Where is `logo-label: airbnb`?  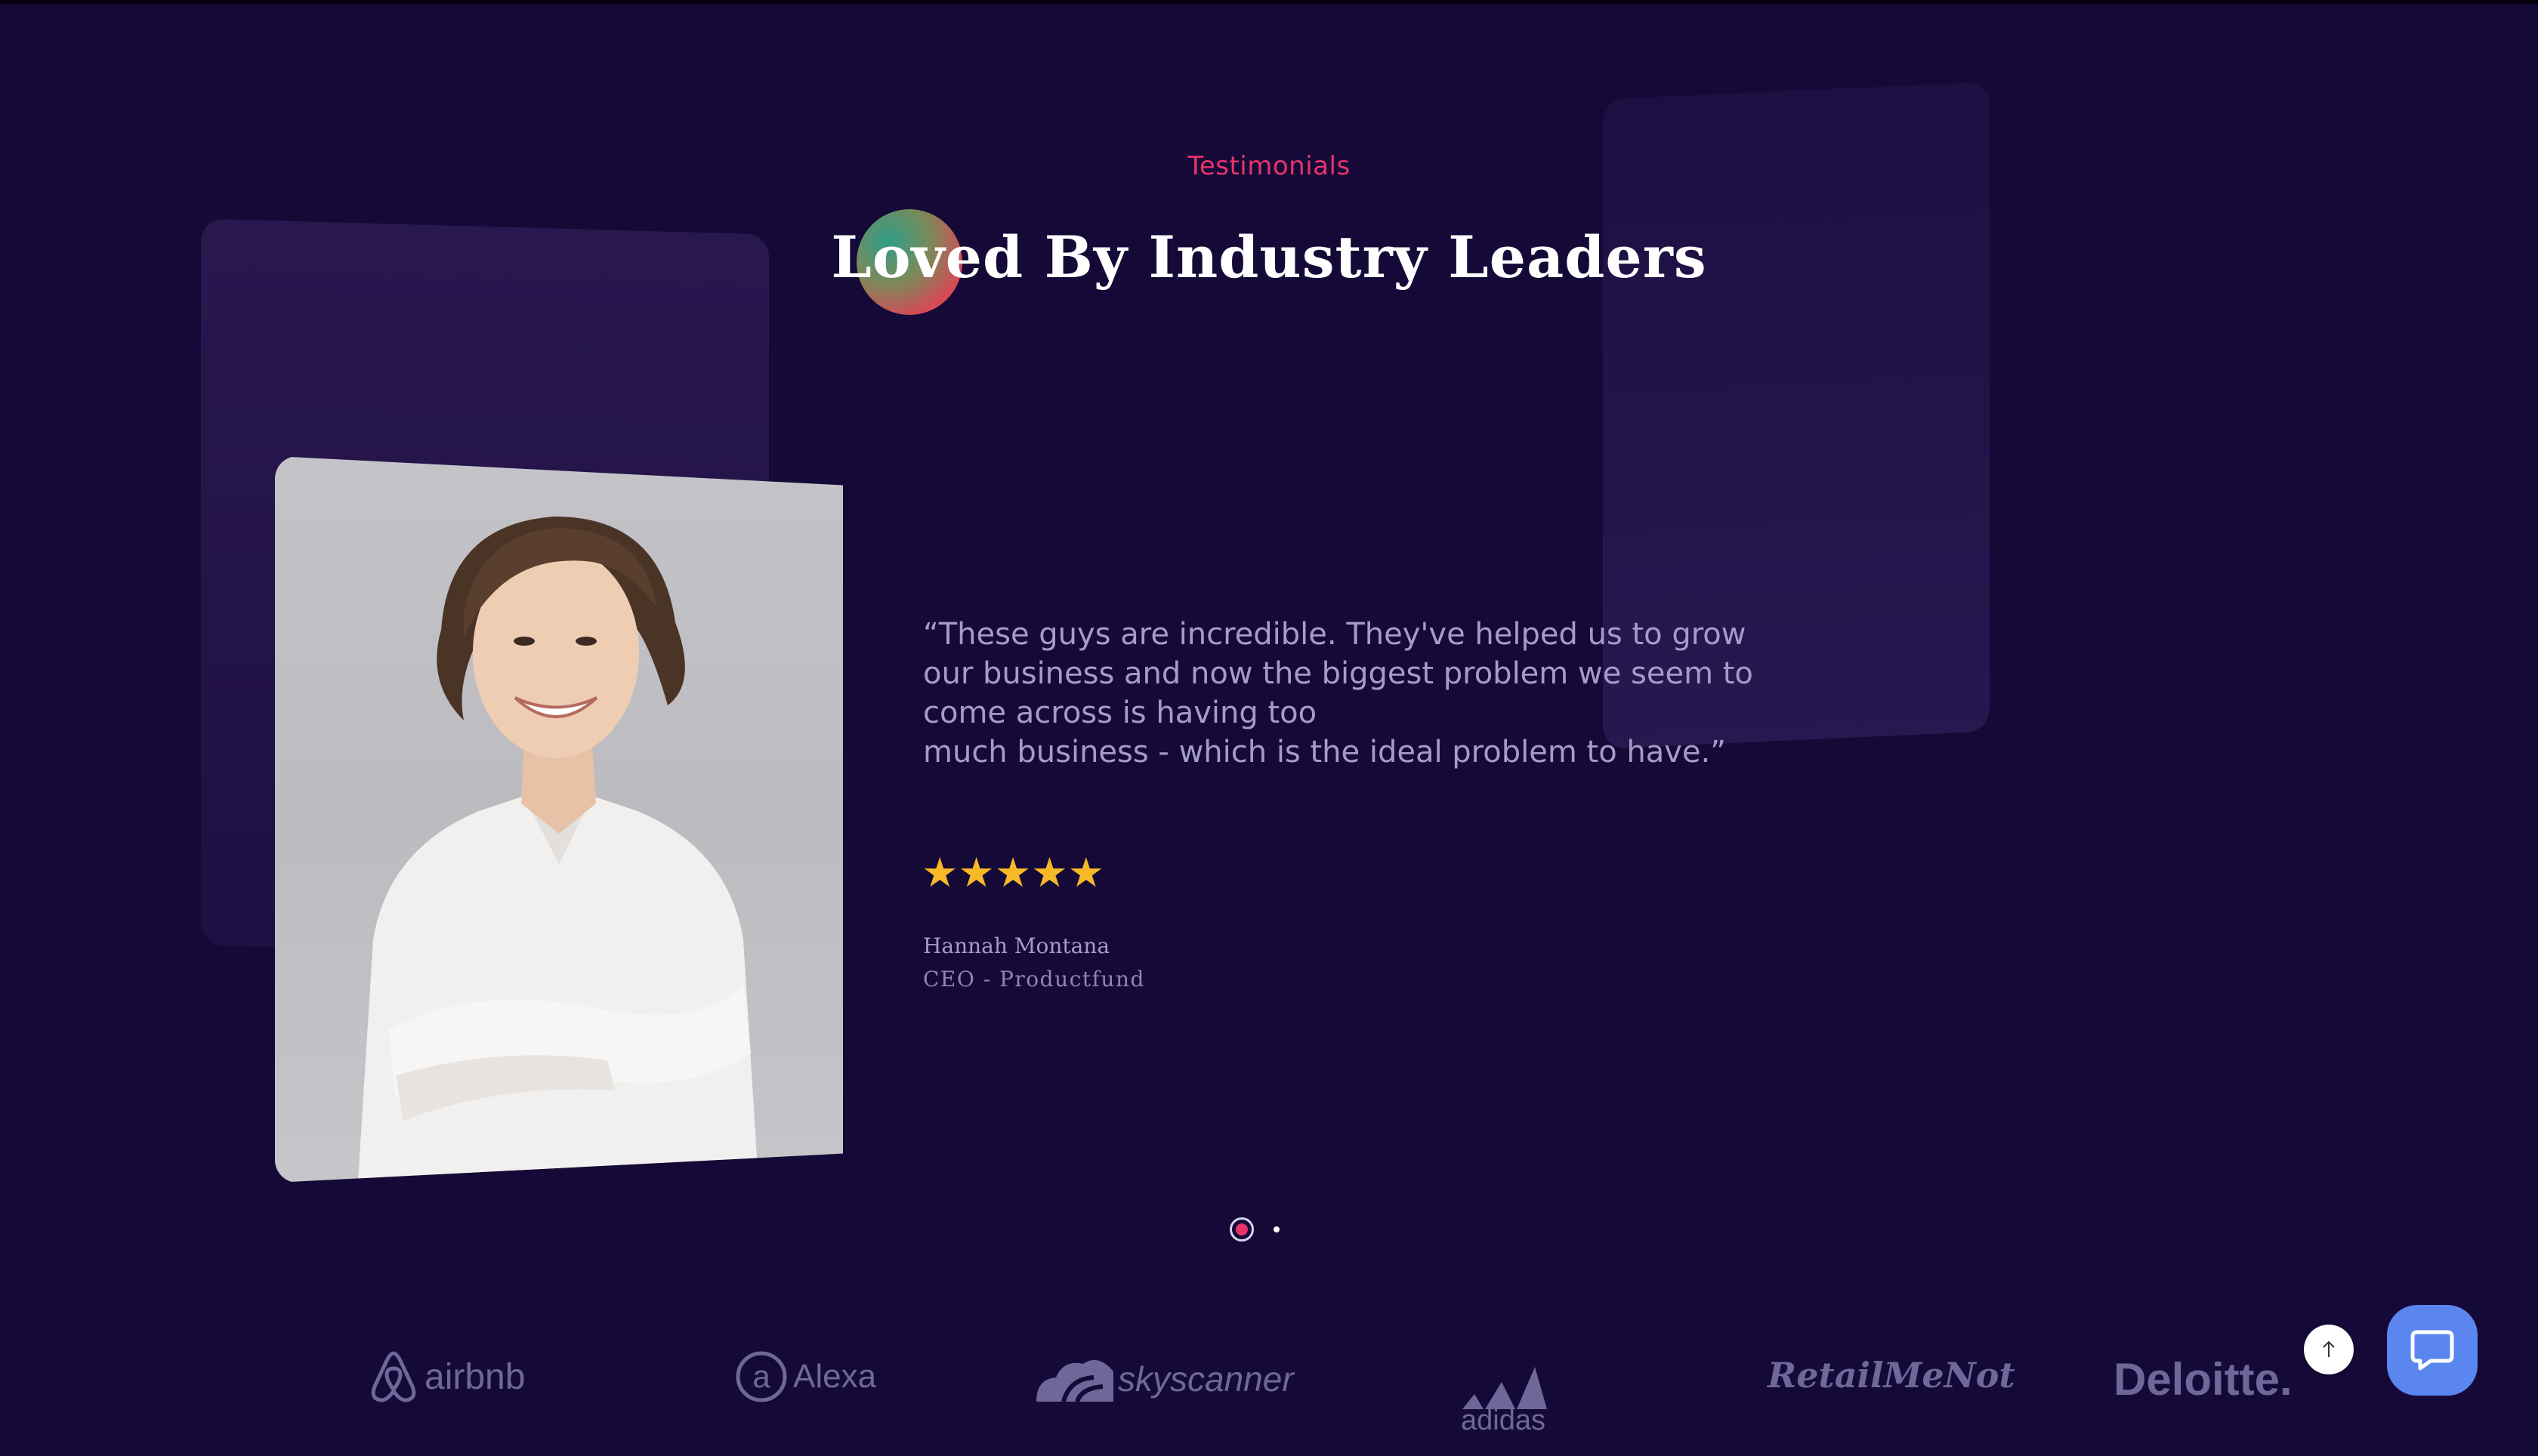
logo-label: airbnb is located at coordinates (475, 1376).